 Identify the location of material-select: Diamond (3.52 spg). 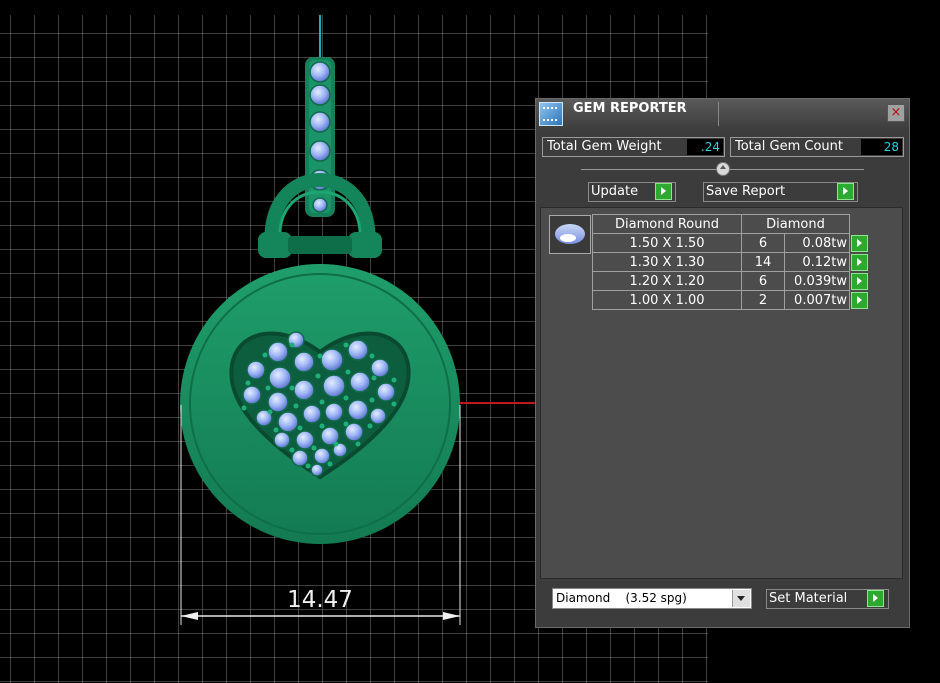
(652, 598).